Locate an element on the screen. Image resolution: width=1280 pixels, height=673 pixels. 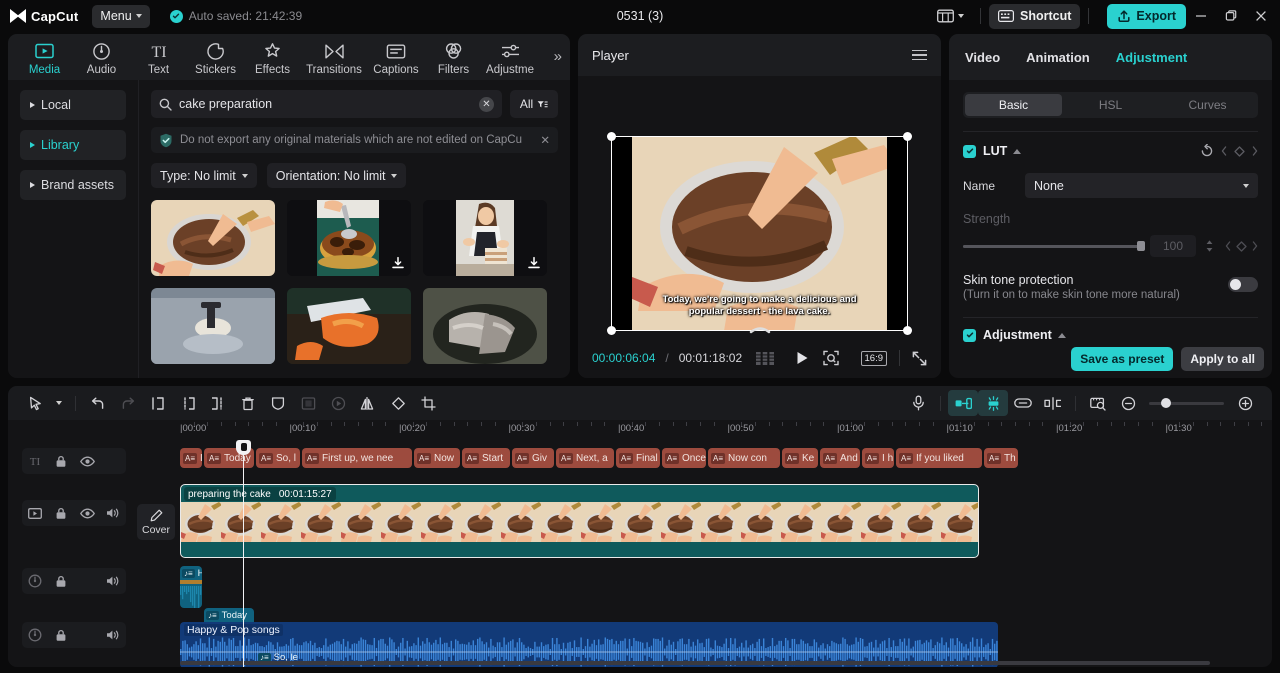
trim-left-button is located at coordinates (188, 403).